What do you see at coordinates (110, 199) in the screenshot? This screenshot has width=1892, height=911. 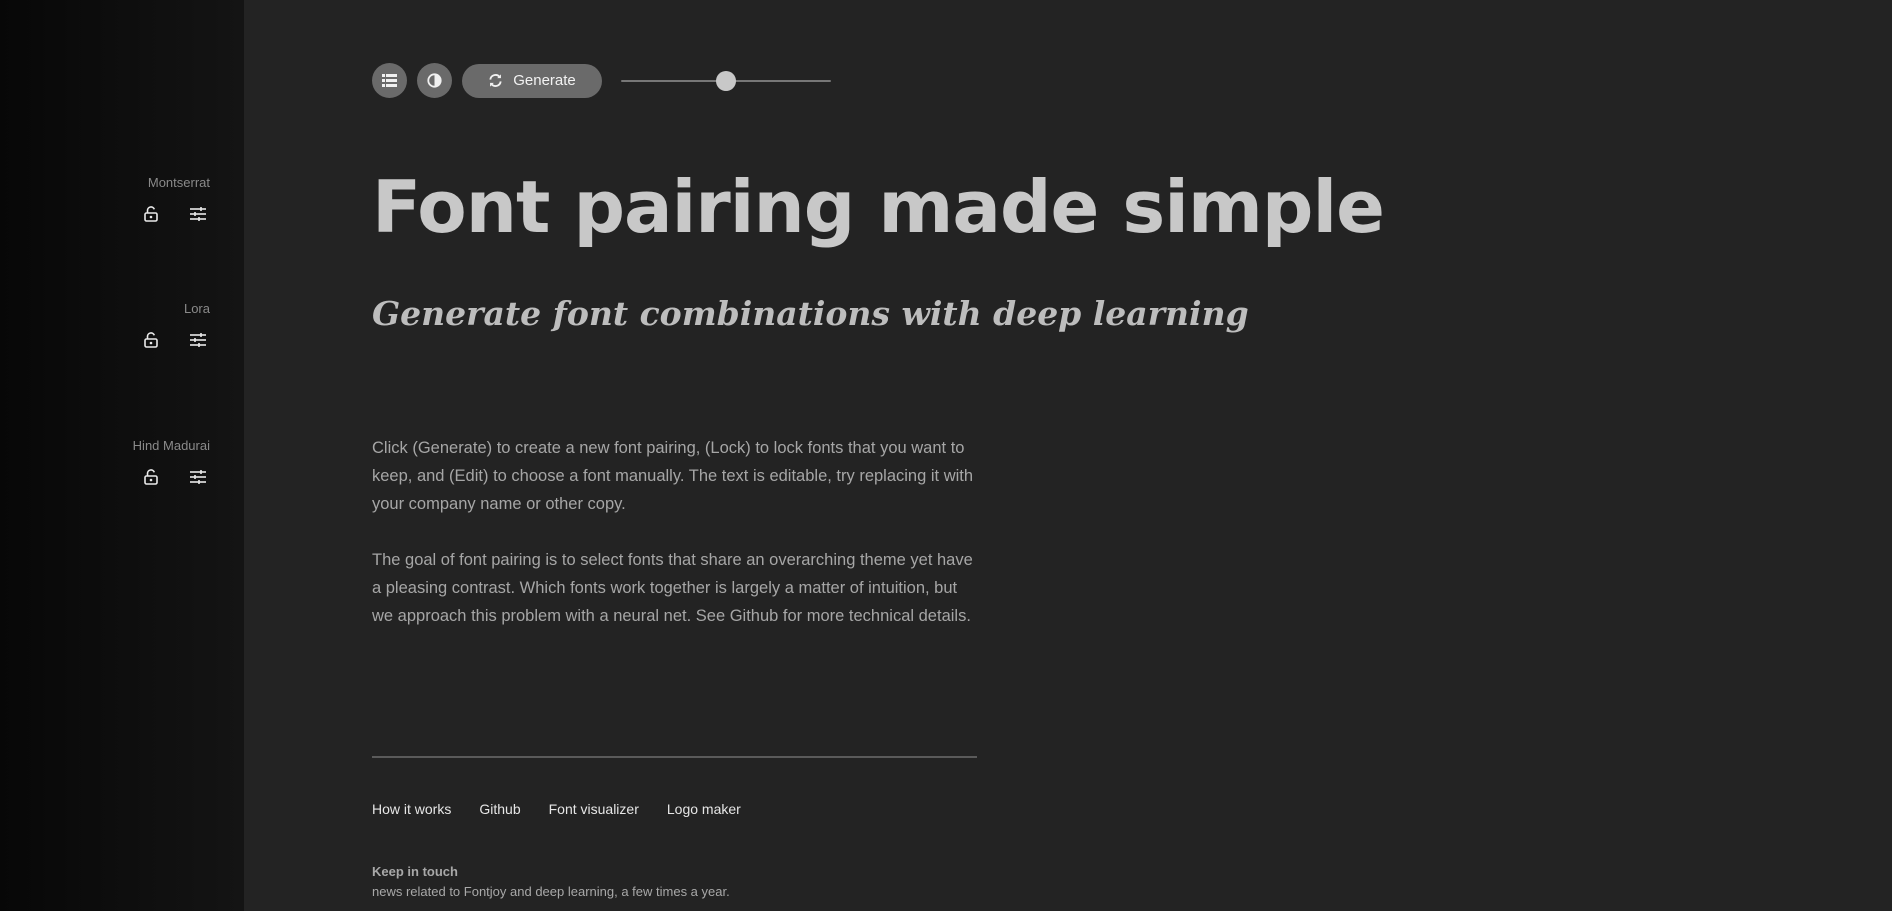 I see `font-group-primary: Montserrat` at bounding box center [110, 199].